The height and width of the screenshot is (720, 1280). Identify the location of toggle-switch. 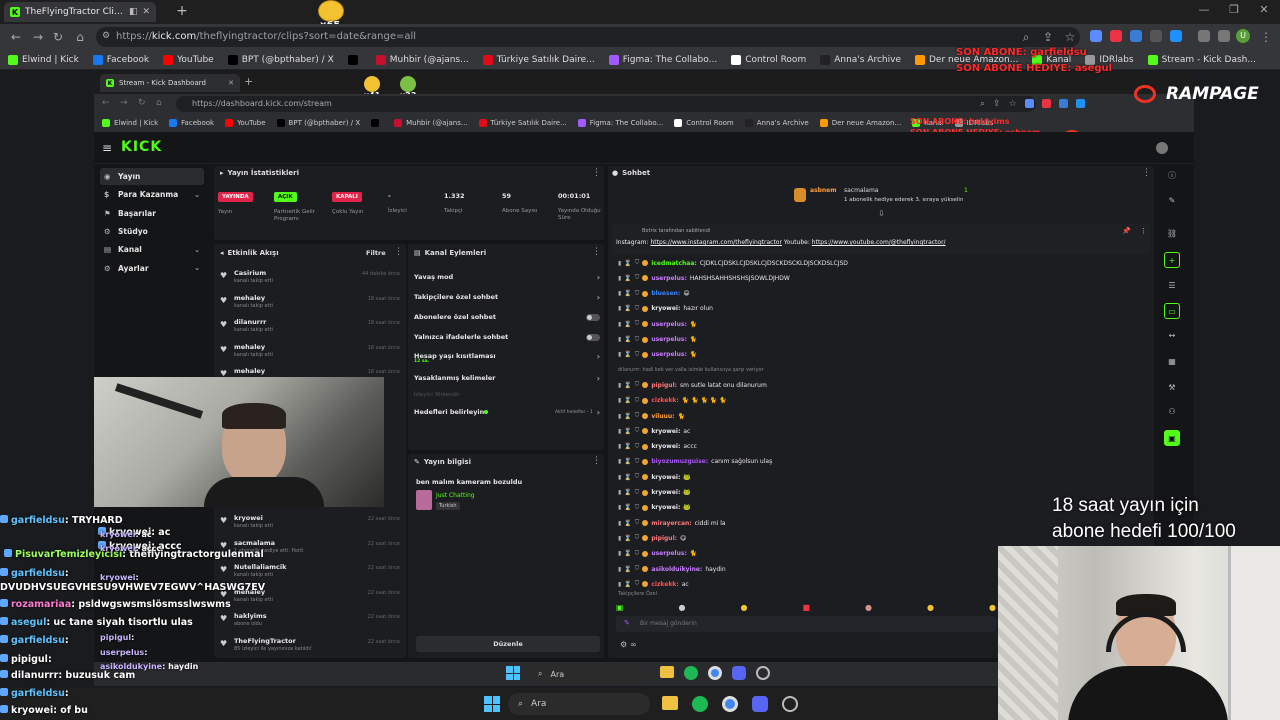
(593, 337).